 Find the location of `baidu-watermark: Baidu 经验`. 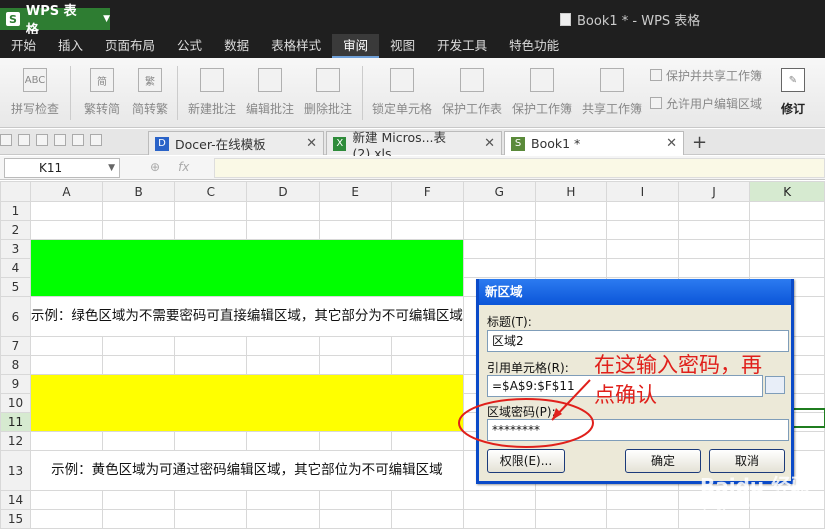

baidu-watermark: Baidu 经验 is located at coordinates (756, 486).